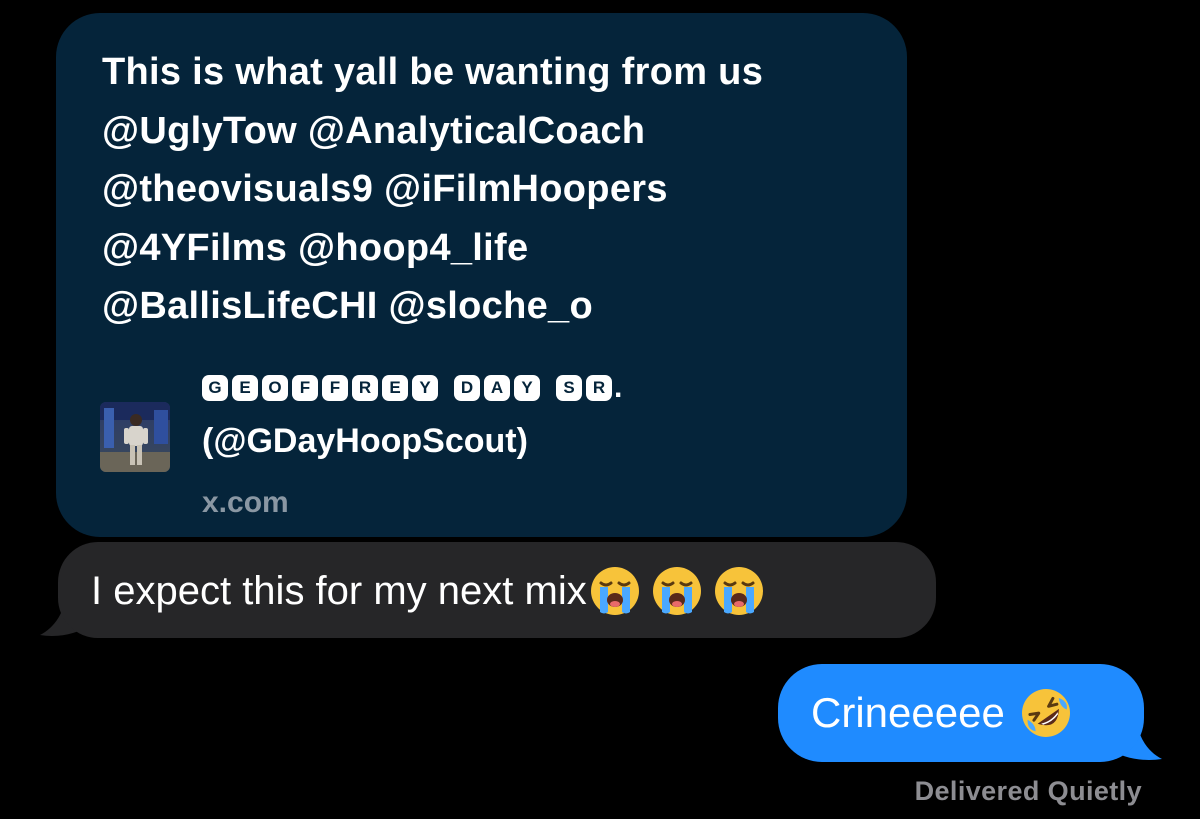  What do you see at coordinates (618, 387) in the screenshot?
I see `author-name-suffix: .` at bounding box center [618, 387].